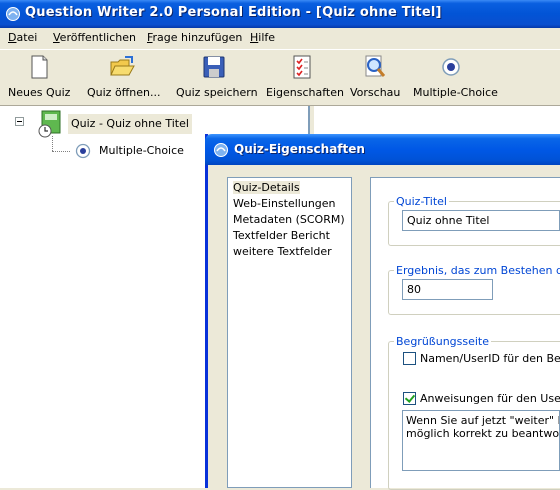 The image size is (560, 490). I want to click on welcome-page-legend: Begrüßungsseite, so click(443, 341).